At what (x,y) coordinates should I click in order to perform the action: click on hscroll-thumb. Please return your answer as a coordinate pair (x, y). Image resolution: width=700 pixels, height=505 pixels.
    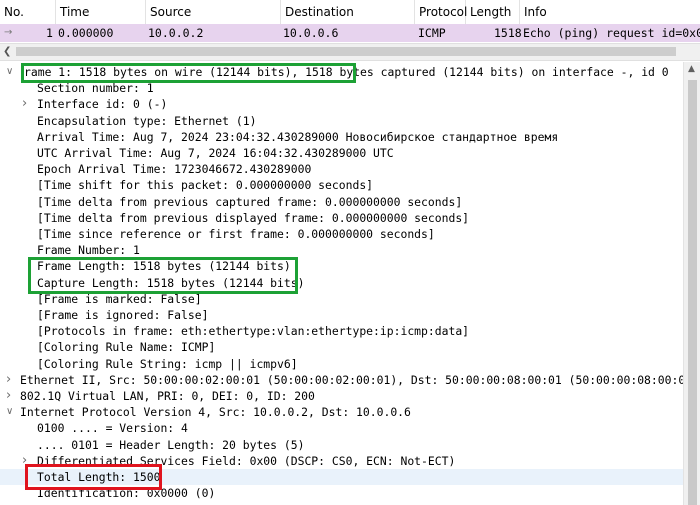
    Looking at the image, I should click on (346, 51).